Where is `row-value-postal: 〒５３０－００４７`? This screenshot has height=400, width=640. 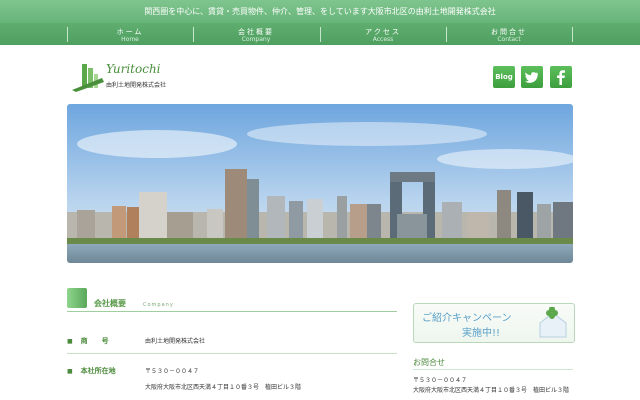
row-value-postal: 〒５３０－００４７ is located at coordinates (172, 371).